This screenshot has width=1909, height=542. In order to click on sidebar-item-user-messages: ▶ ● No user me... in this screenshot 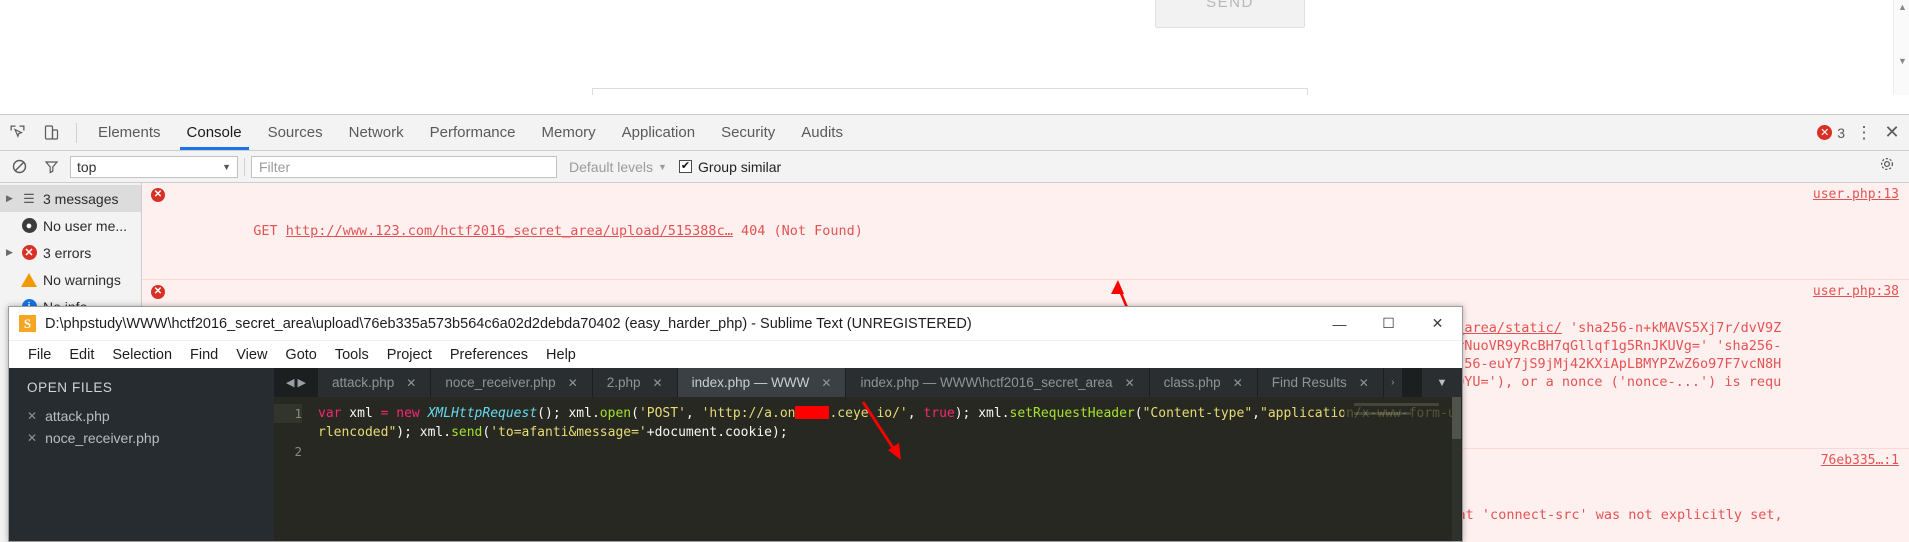, I will do `click(70, 225)`.